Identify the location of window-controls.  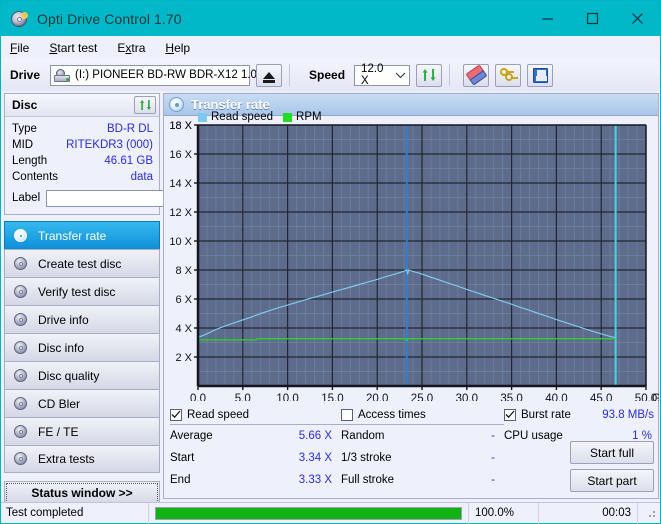
(592, 18).